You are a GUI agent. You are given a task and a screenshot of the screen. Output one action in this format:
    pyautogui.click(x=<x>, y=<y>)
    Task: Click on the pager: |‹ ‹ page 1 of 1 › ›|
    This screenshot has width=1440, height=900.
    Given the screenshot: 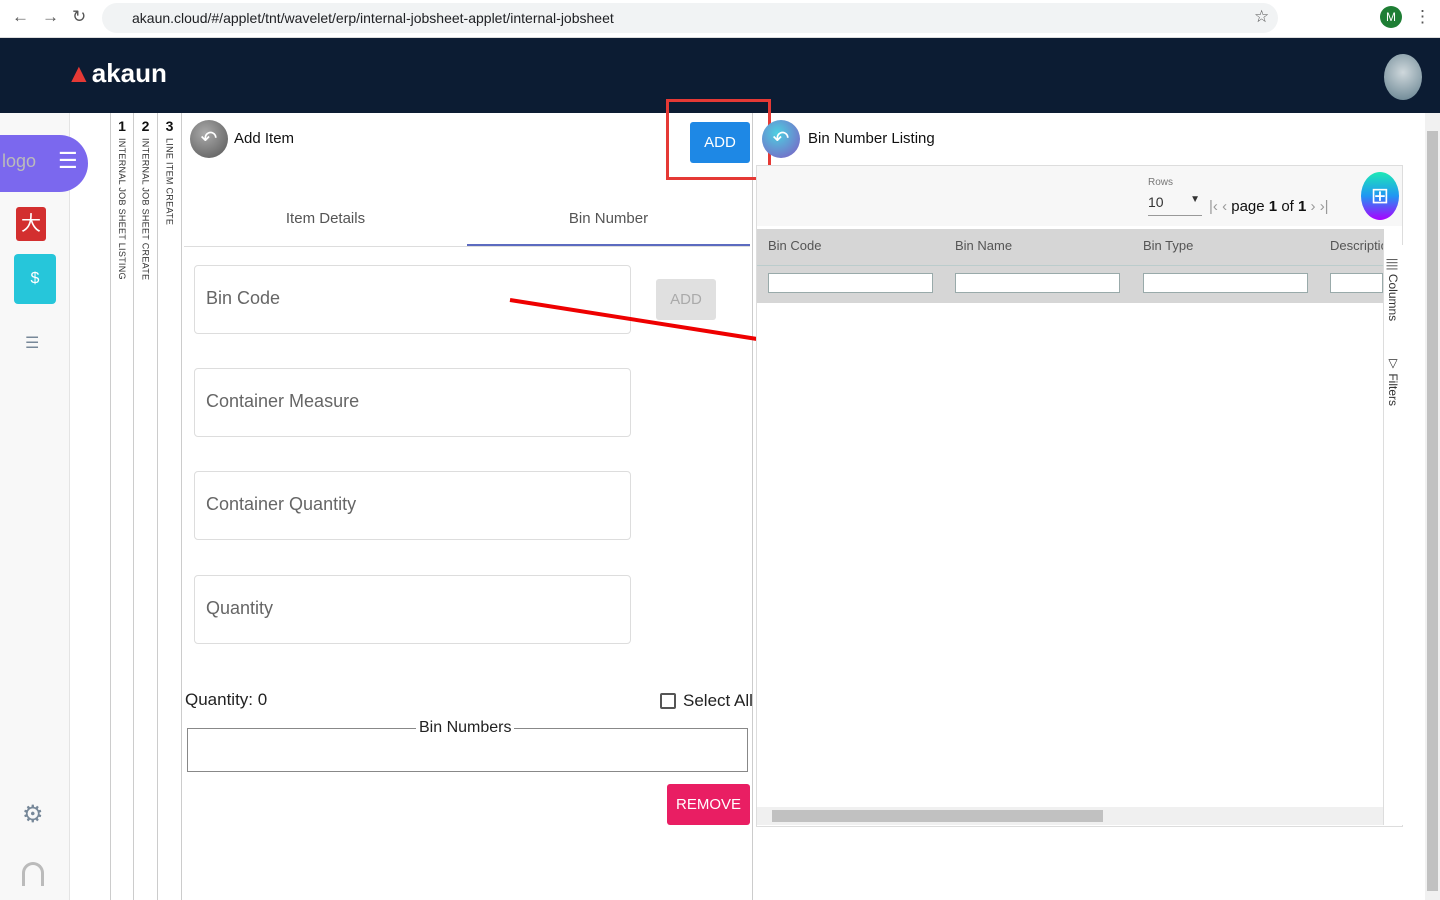 What is the action you would take?
    pyautogui.click(x=1269, y=206)
    